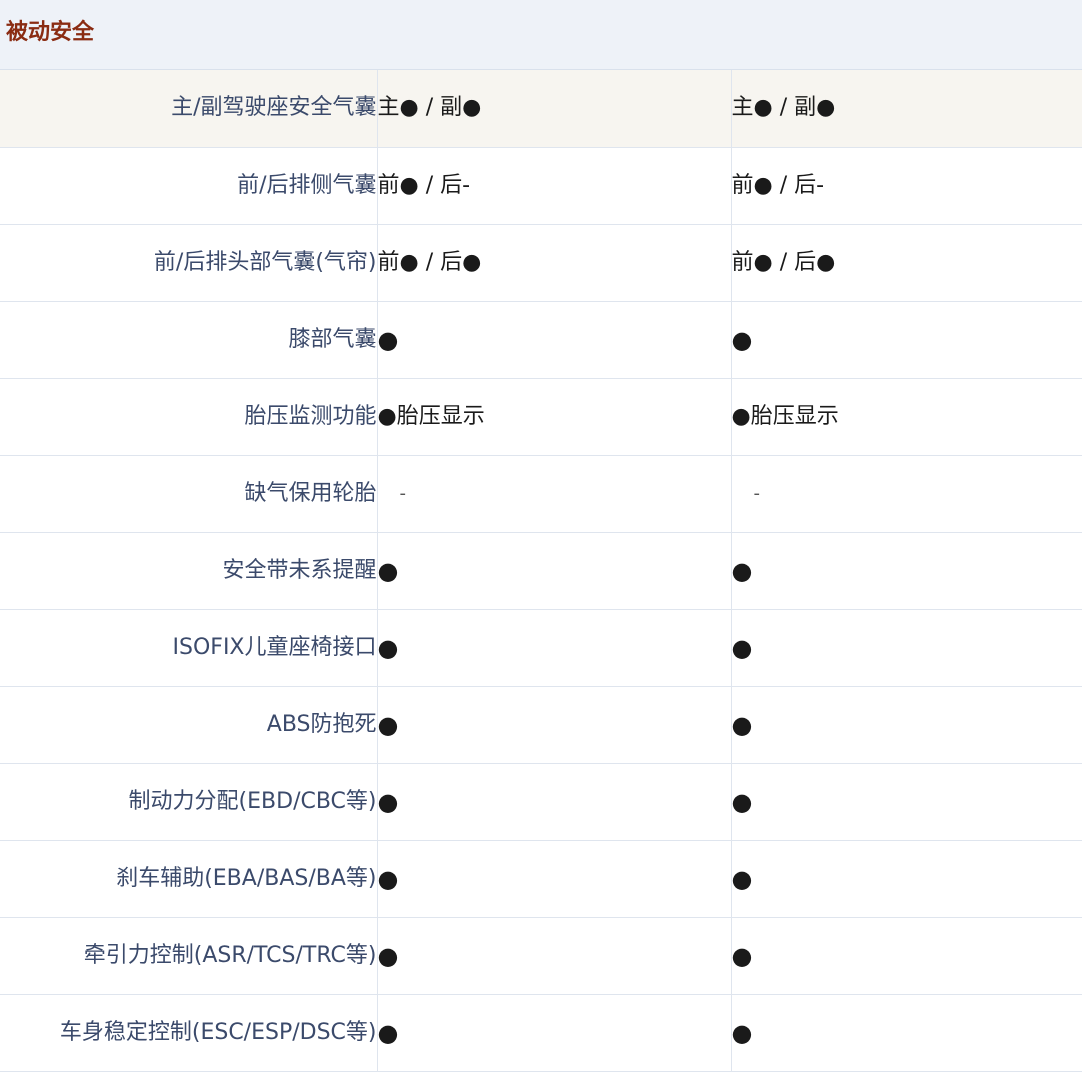  I want to click on table-row: 前/后排头部气囊(气帘) 前● / 后● 前● / 后●, so click(541, 263).